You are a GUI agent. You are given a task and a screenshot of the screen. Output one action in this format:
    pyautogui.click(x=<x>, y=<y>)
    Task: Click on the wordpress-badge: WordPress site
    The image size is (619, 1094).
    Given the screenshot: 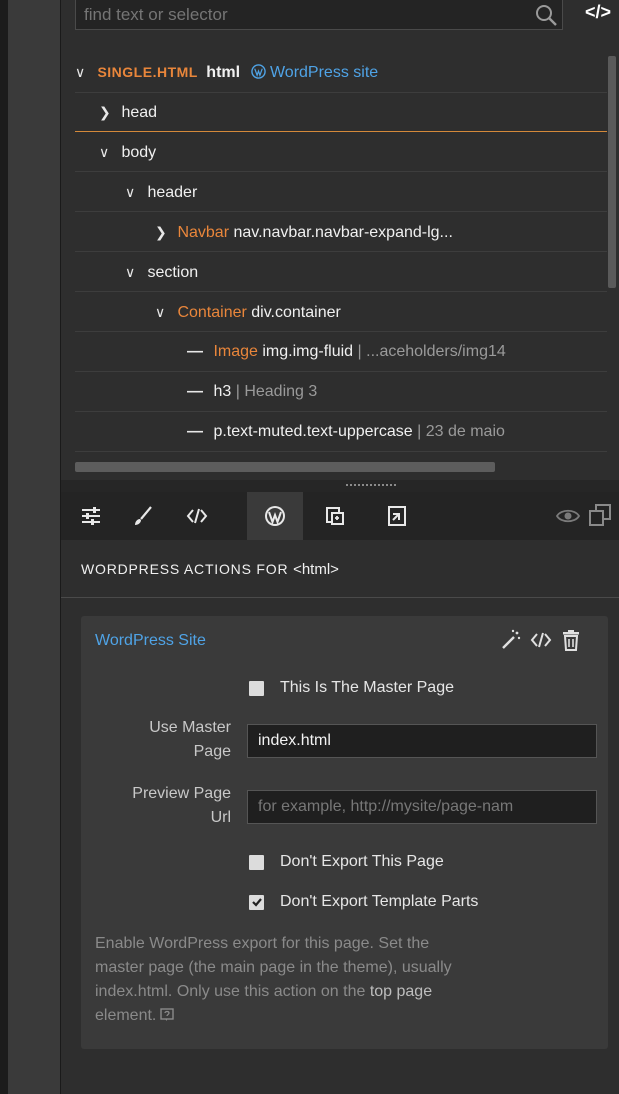 What is the action you would take?
    pyautogui.click(x=314, y=72)
    